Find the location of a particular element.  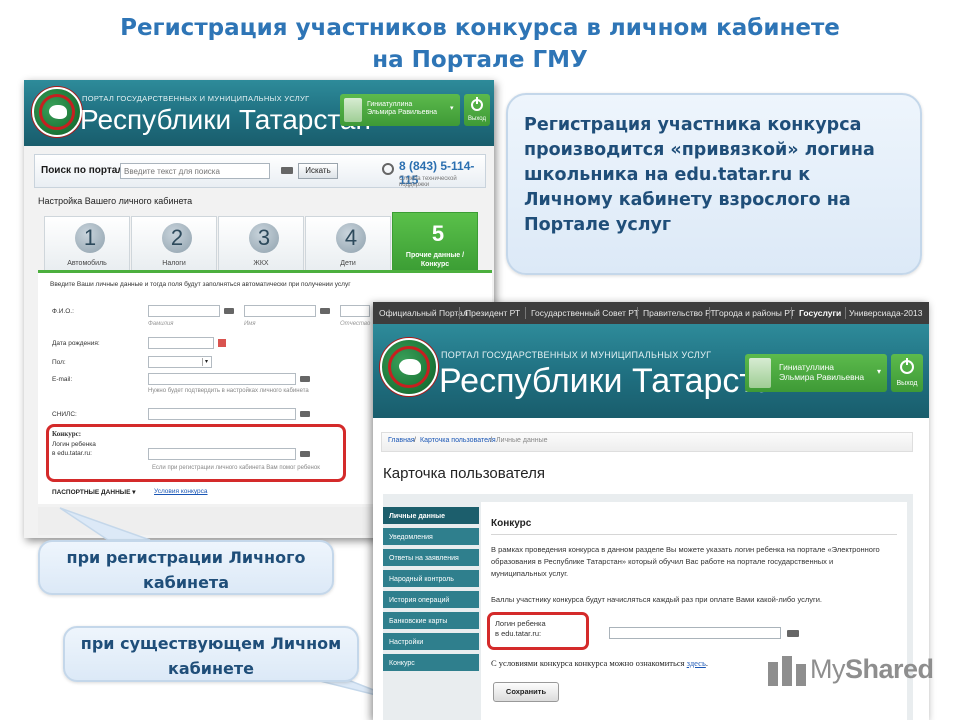

child-login-highlight-box is located at coordinates (538, 631).